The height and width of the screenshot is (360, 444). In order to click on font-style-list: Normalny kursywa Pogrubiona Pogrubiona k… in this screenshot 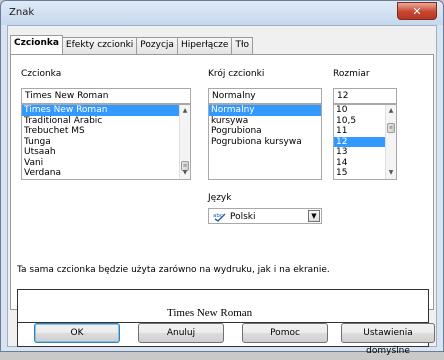, I will do `click(265, 142)`.